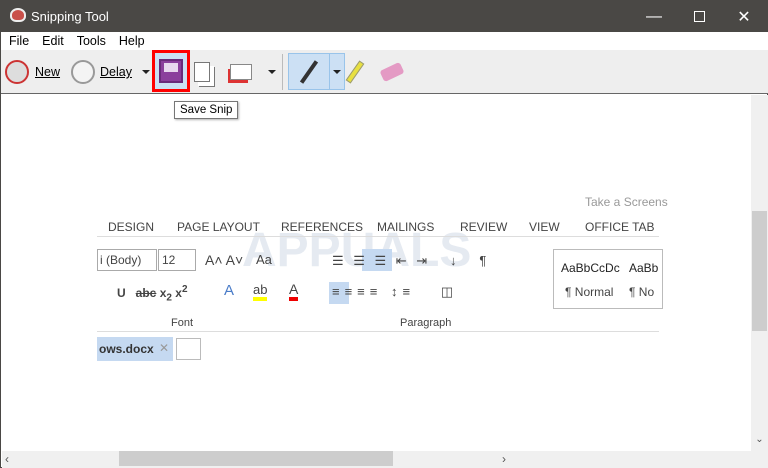  Describe the element at coordinates (218, 227) in the screenshot. I see `ribbon-tab-page-layout: PAGE LAYOUT` at that location.